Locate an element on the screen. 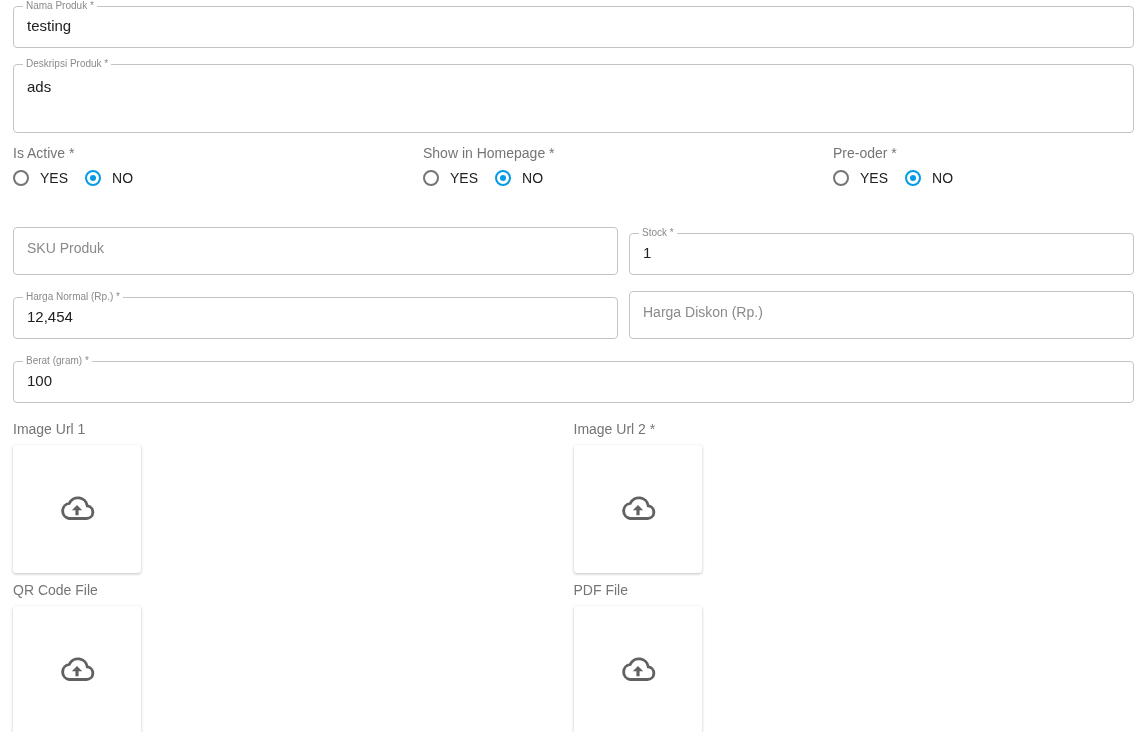  input-field: 100 is located at coordinates (573, 380).